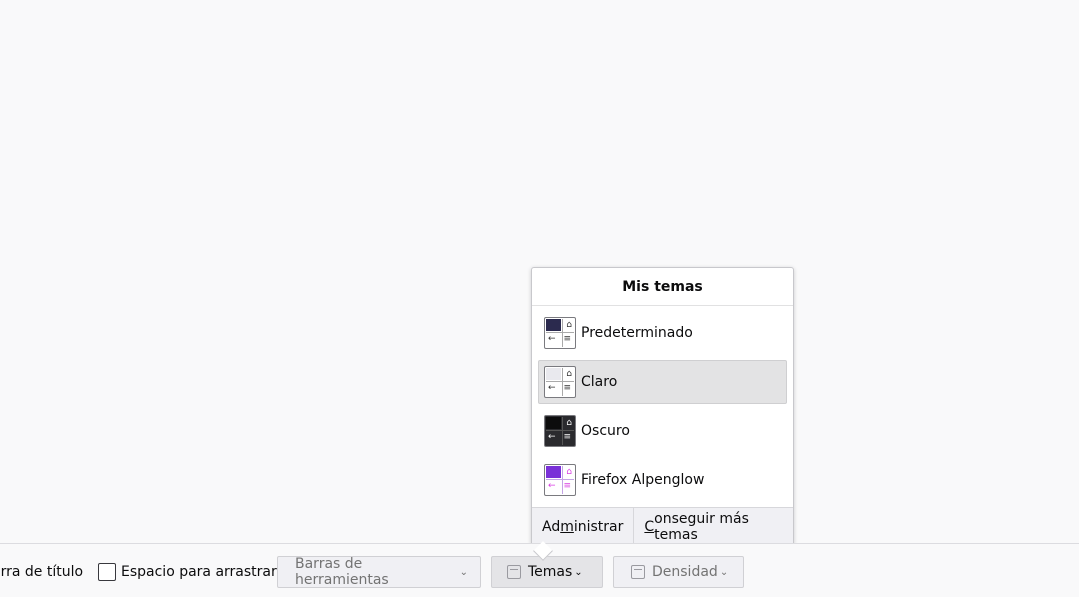 The width and height of the screenshot is (1079, 597). What do you see at coordinates (662, 382) in the screenshot?
I see `theme-item-light: ⌂ ← ≡ Claro` at bounding box center [662, 382].